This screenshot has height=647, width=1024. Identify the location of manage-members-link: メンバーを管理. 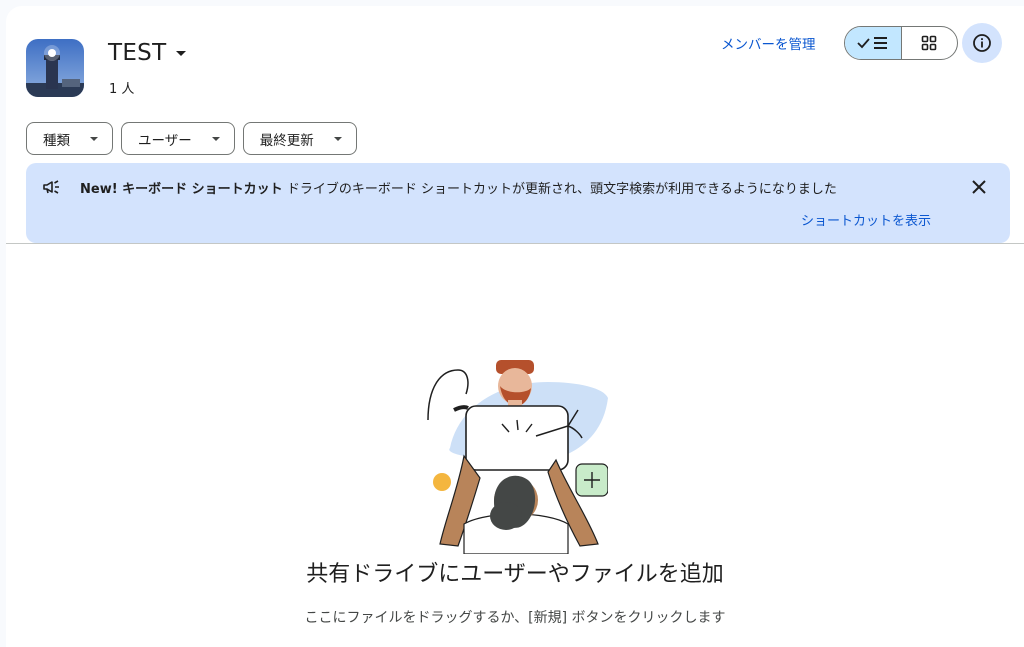
(768, 43).